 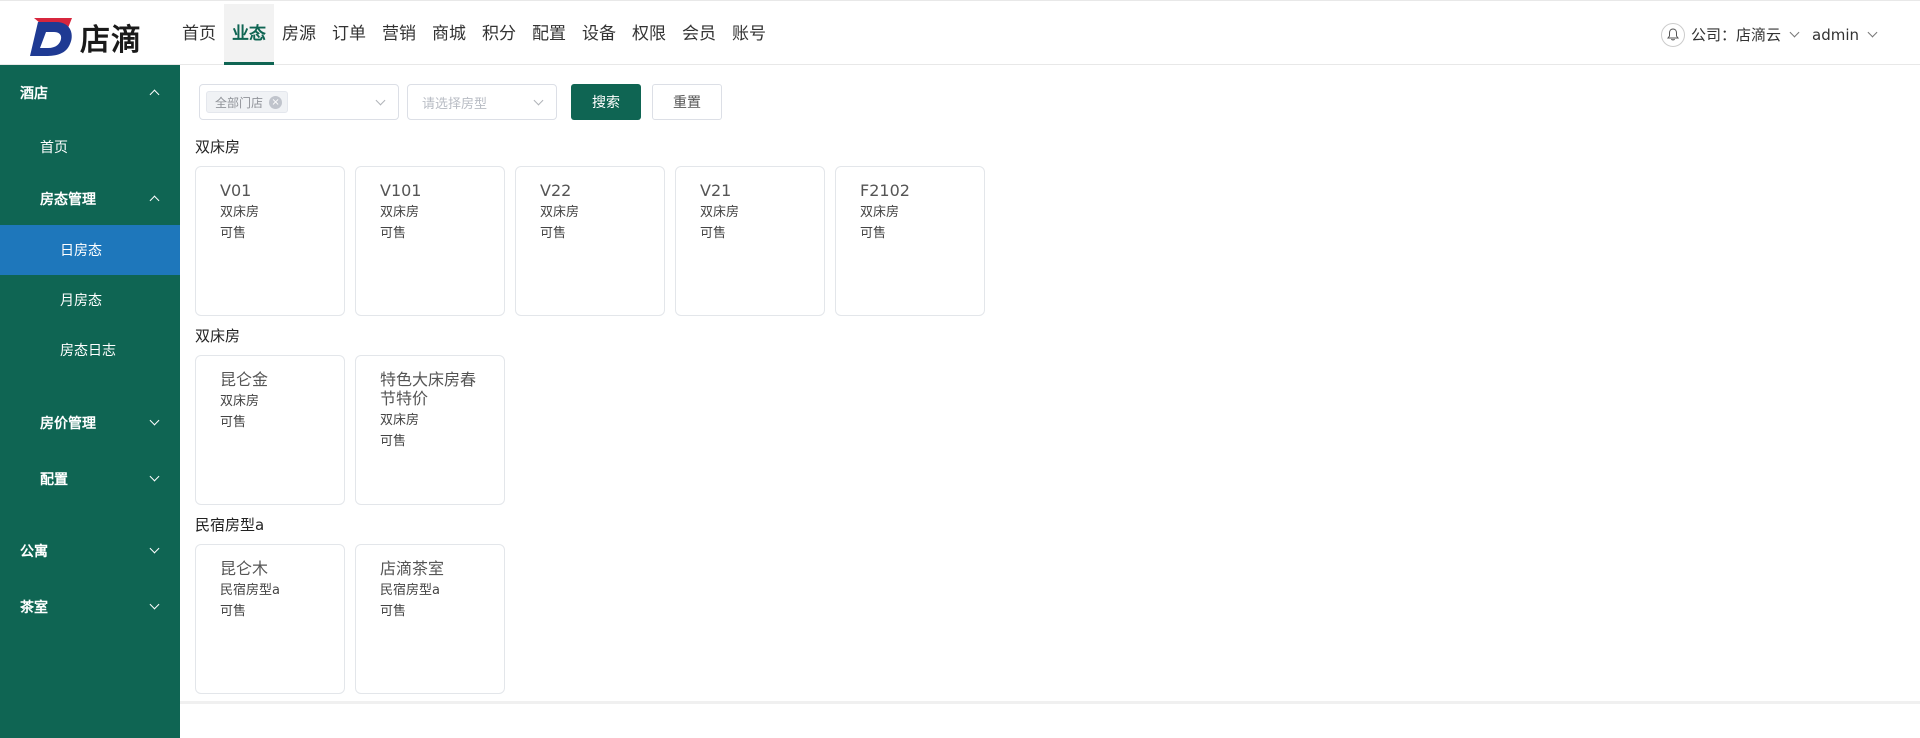 I want to click on sidebar-item-label: 房价管理, so click(x=68, y=424).